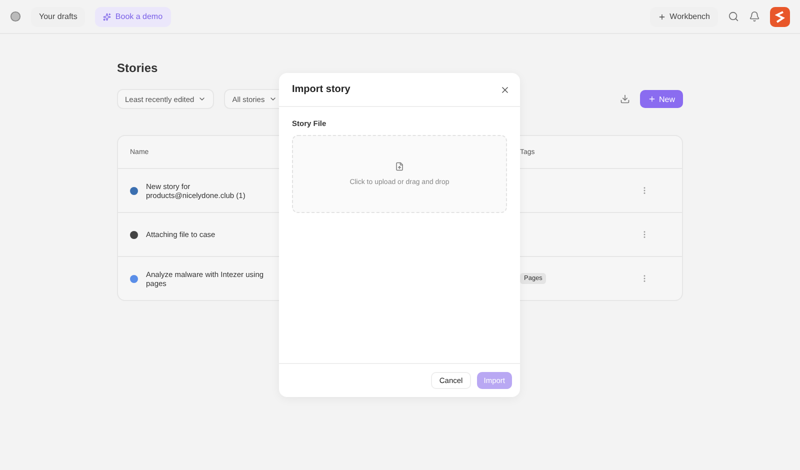  Describe the element at coordinates (625, 99) in the screenshot. I see `download-icon` at that location.